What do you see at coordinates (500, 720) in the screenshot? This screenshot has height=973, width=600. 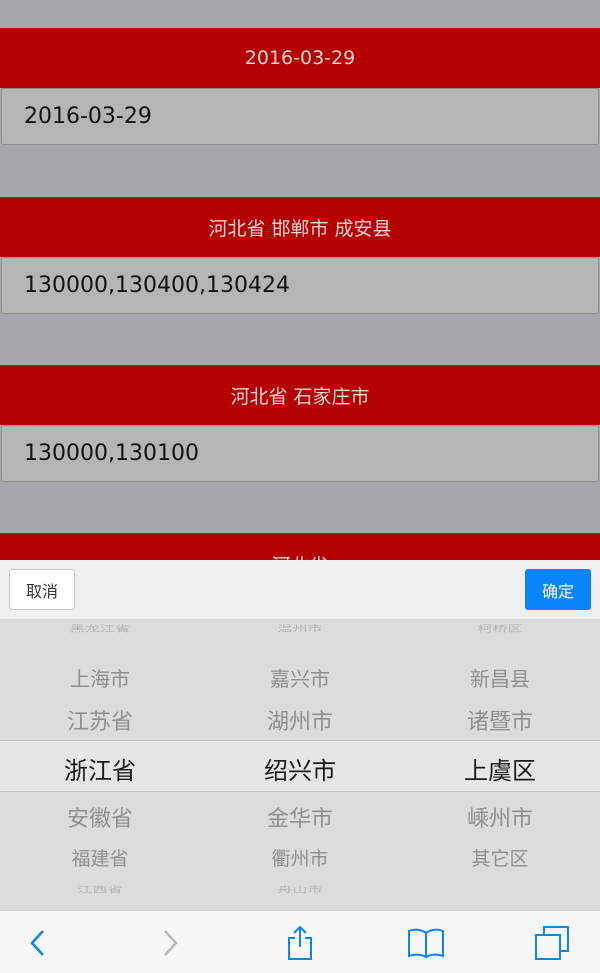 I see `district-option: 诸暨市` at bounding box center [500, 720].